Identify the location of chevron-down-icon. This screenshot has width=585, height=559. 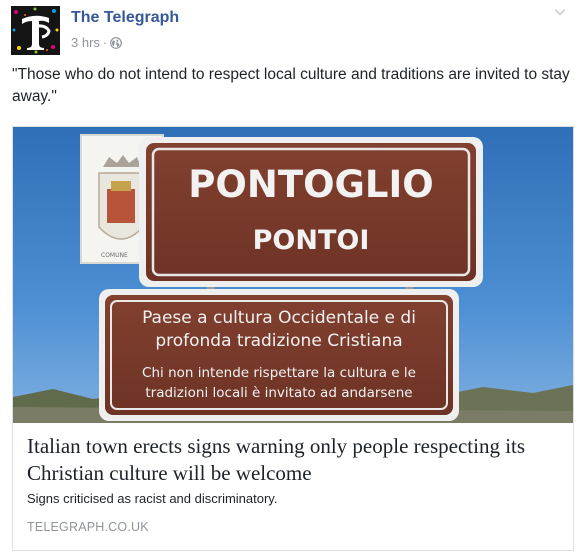
(560, 12).